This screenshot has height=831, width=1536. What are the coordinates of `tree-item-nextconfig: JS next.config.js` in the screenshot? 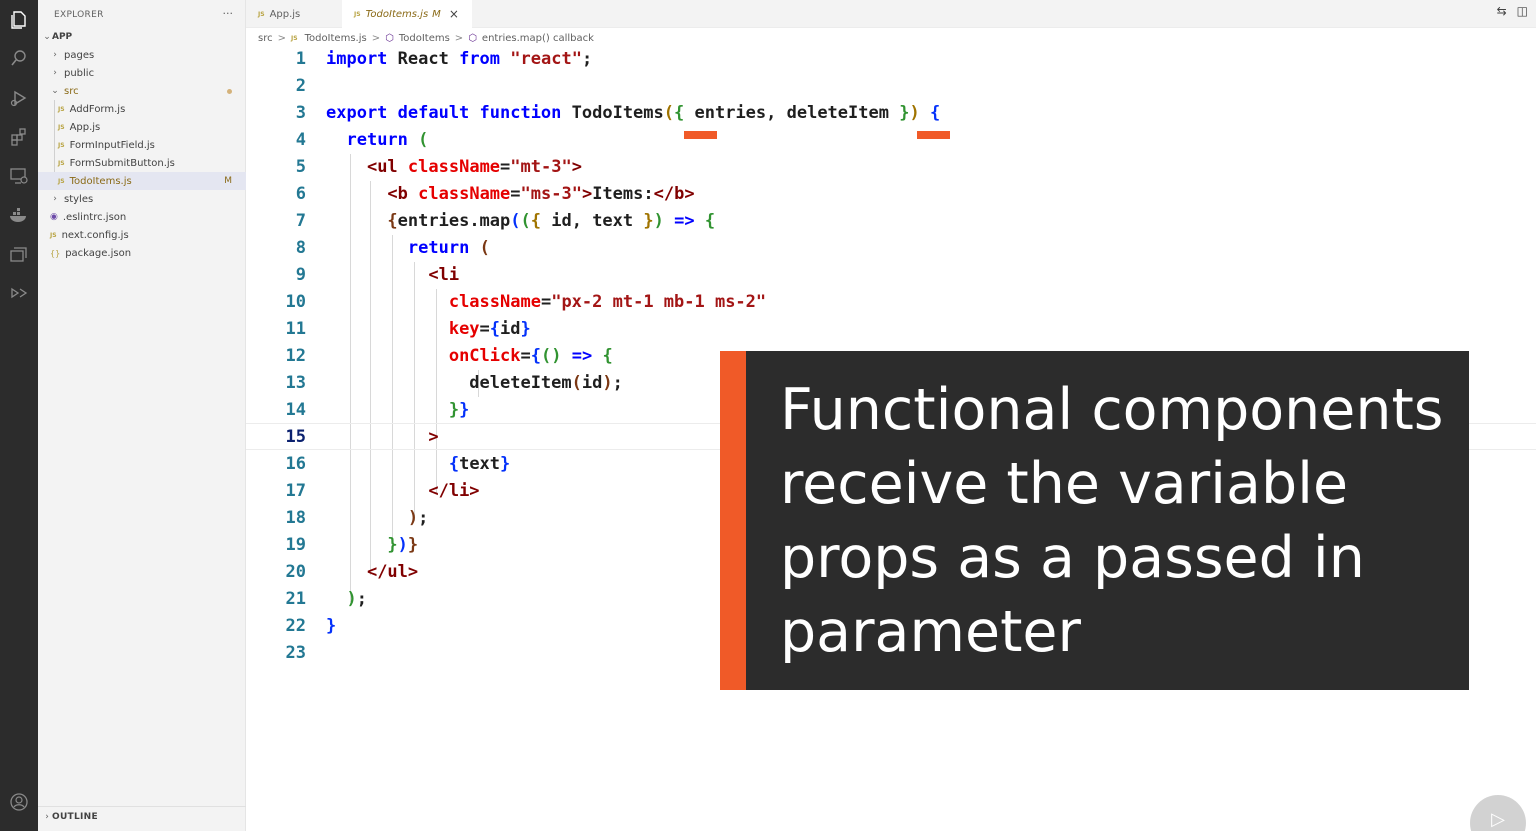 It's located at (142, 235).